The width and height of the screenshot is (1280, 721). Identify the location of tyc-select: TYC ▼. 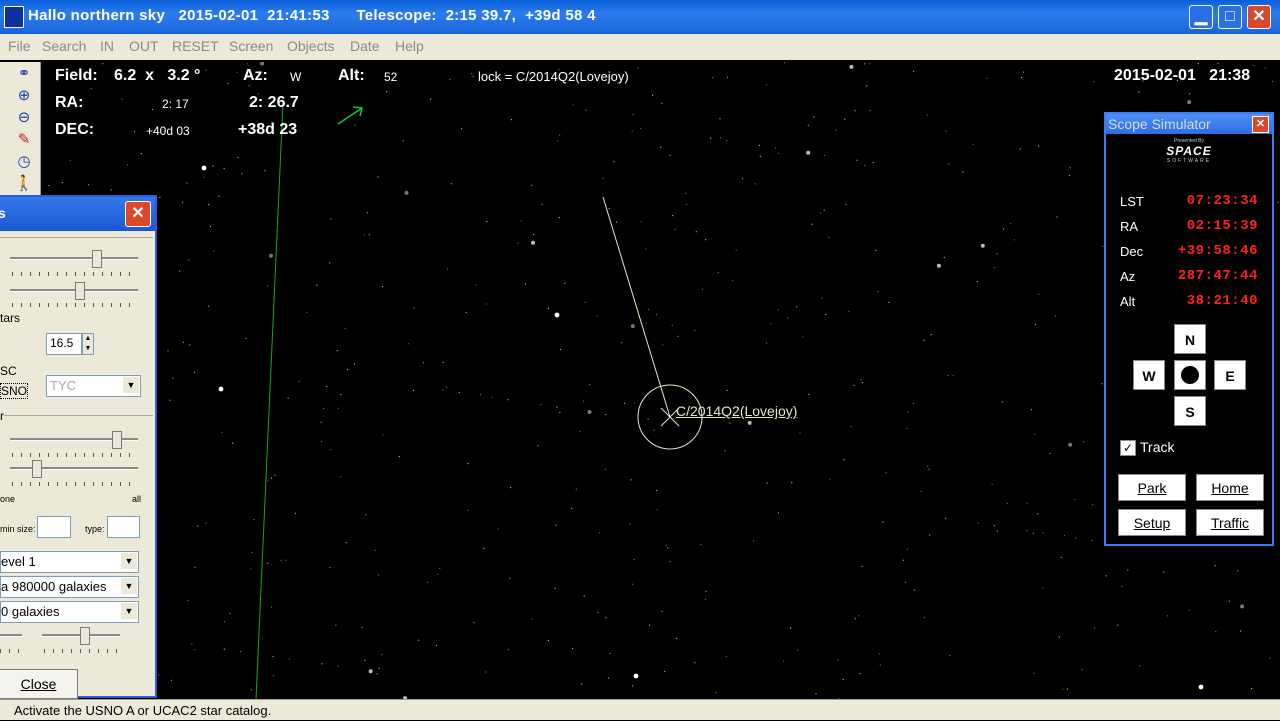
(93, 386).